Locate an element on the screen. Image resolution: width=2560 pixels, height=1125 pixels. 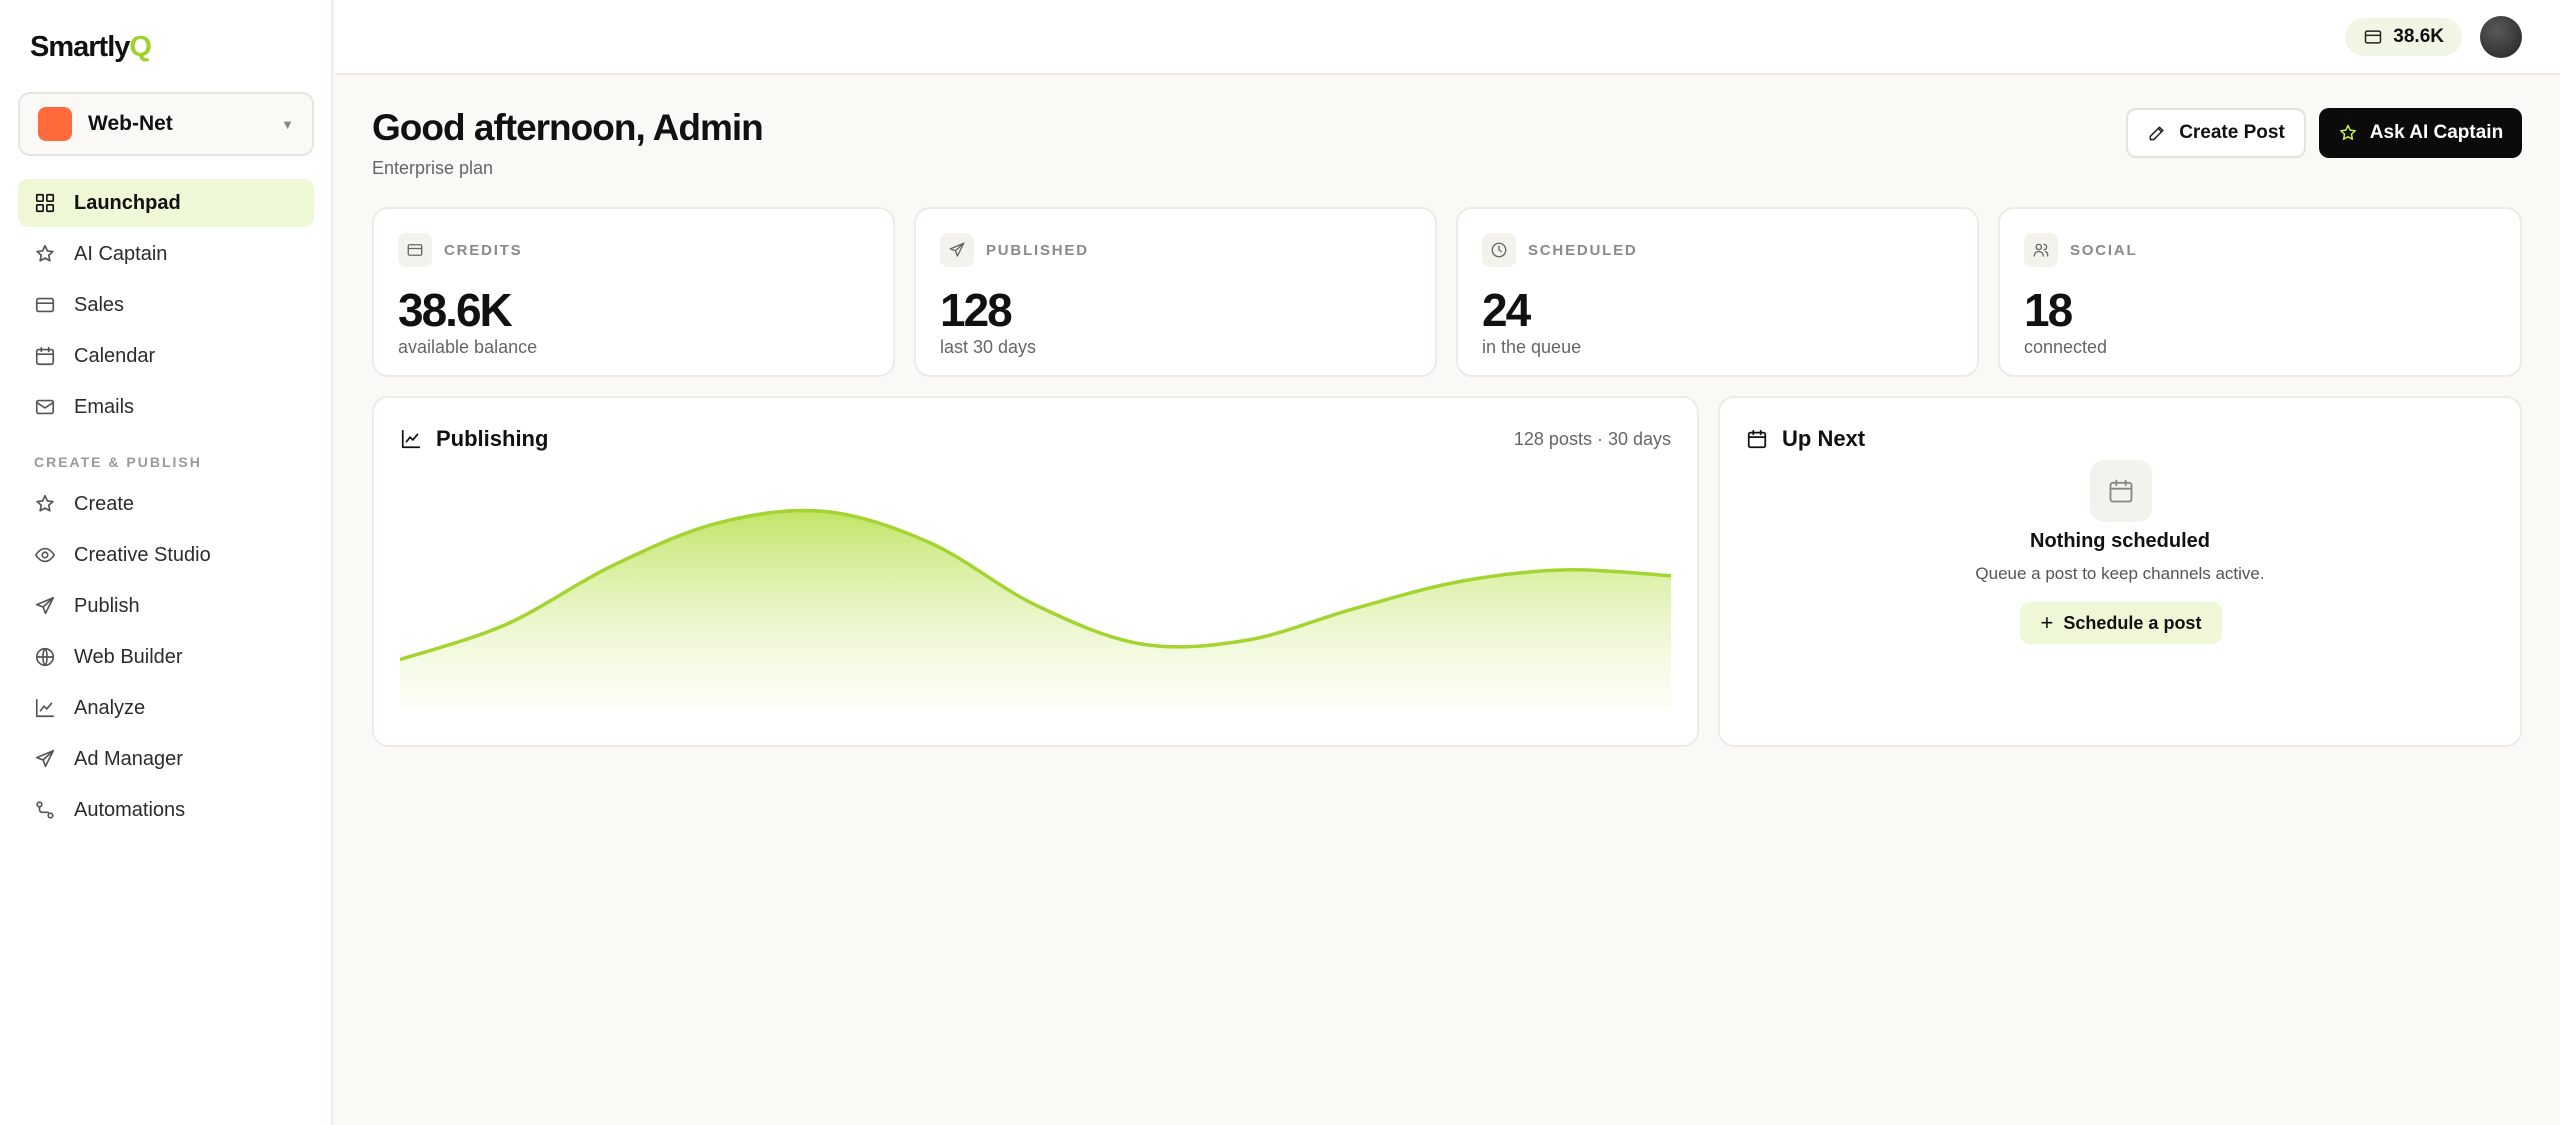
ask-ai-captain-button: Ask AI Captain is located at coordinates (2420, 133).